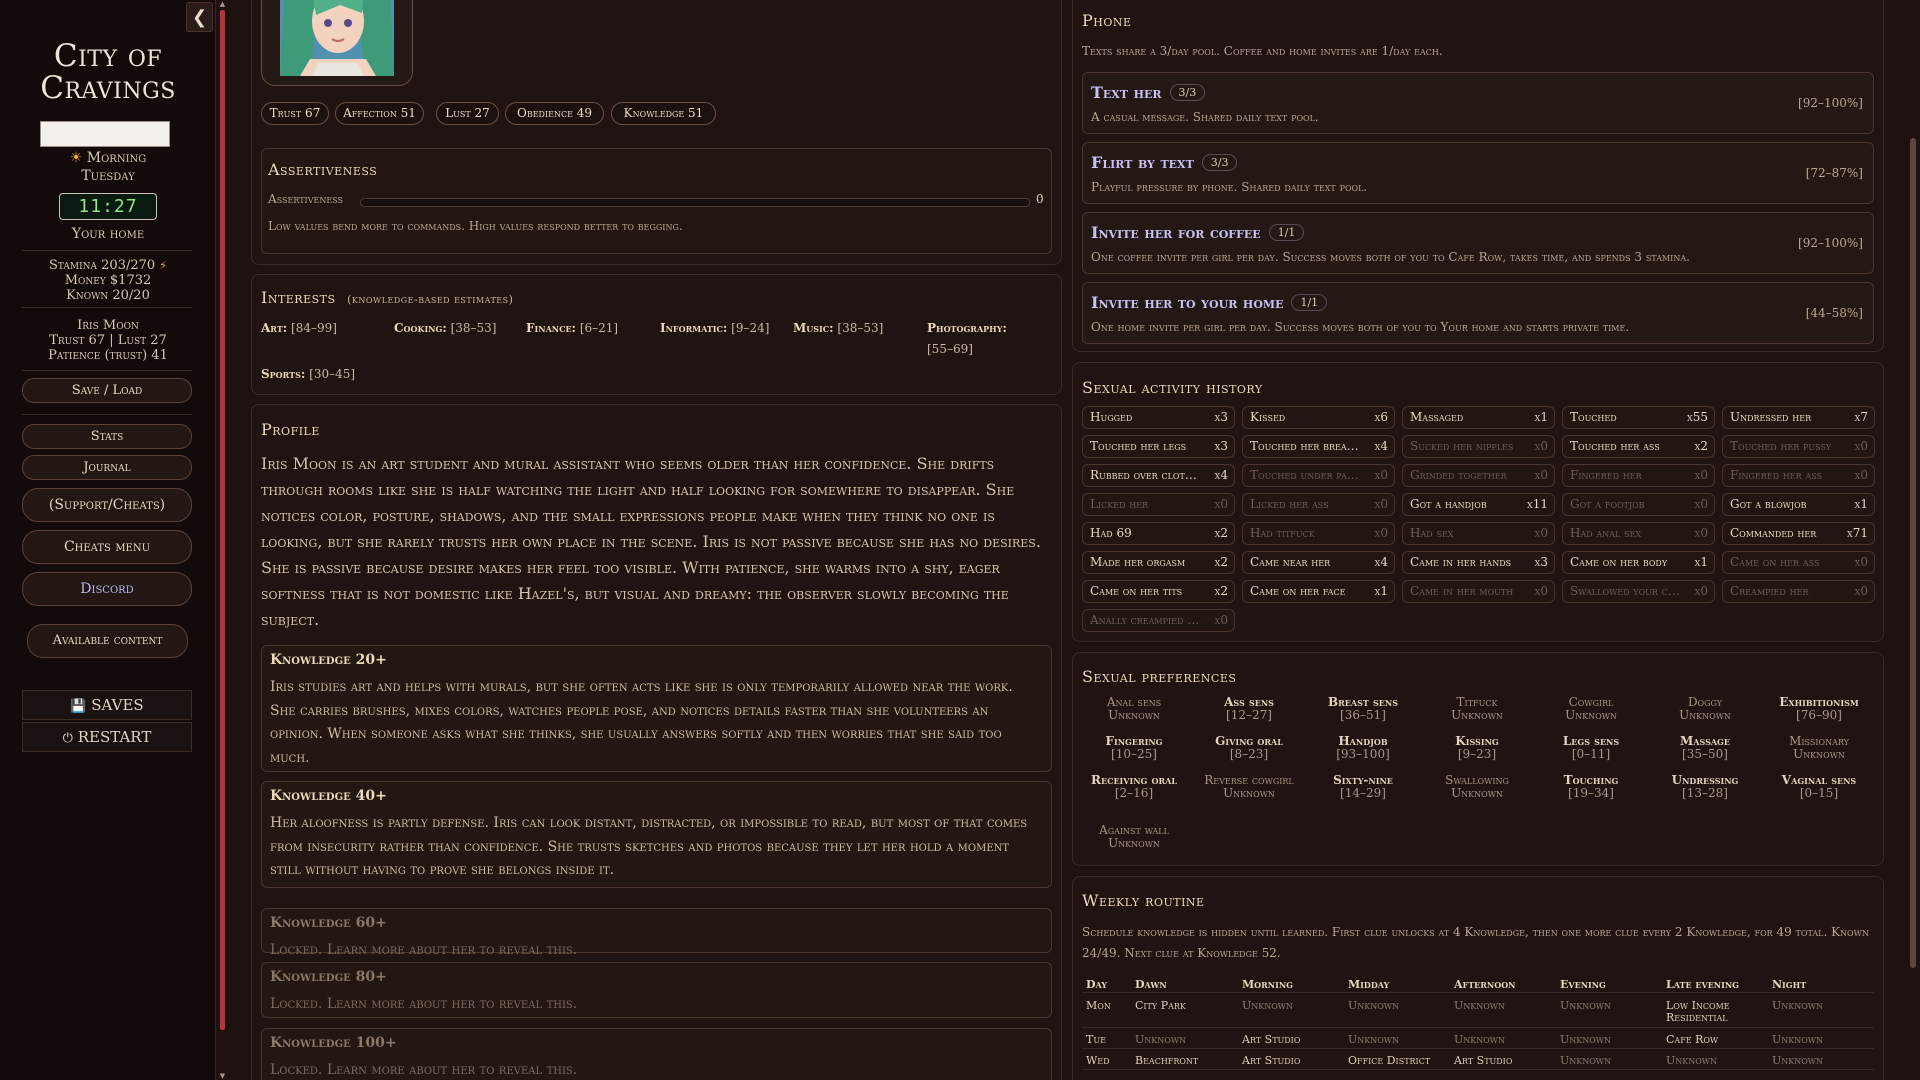  I want to click on history-item-label: Had sex, so click(1432, 533).